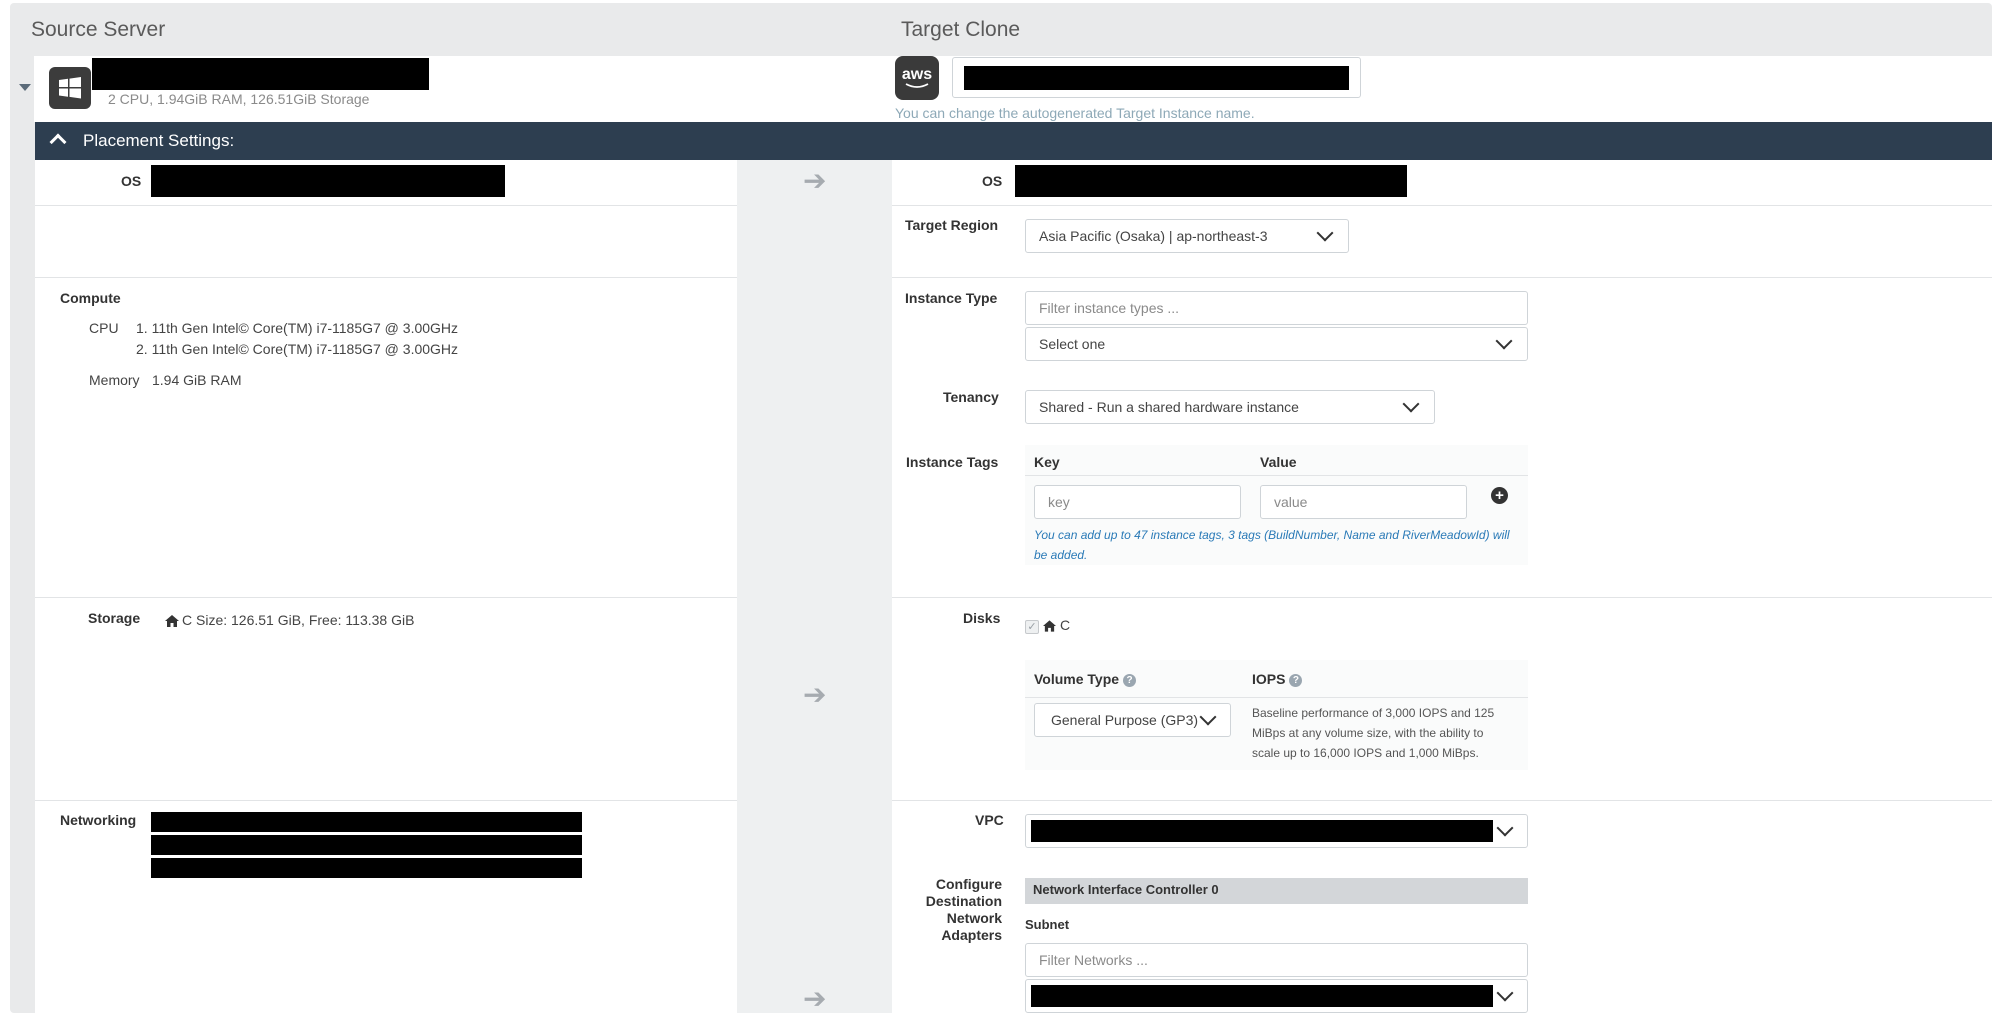 The width and height of the screenshot is (2000, 1015). I want to click on tag-value-input: value, so click(1363, 502).